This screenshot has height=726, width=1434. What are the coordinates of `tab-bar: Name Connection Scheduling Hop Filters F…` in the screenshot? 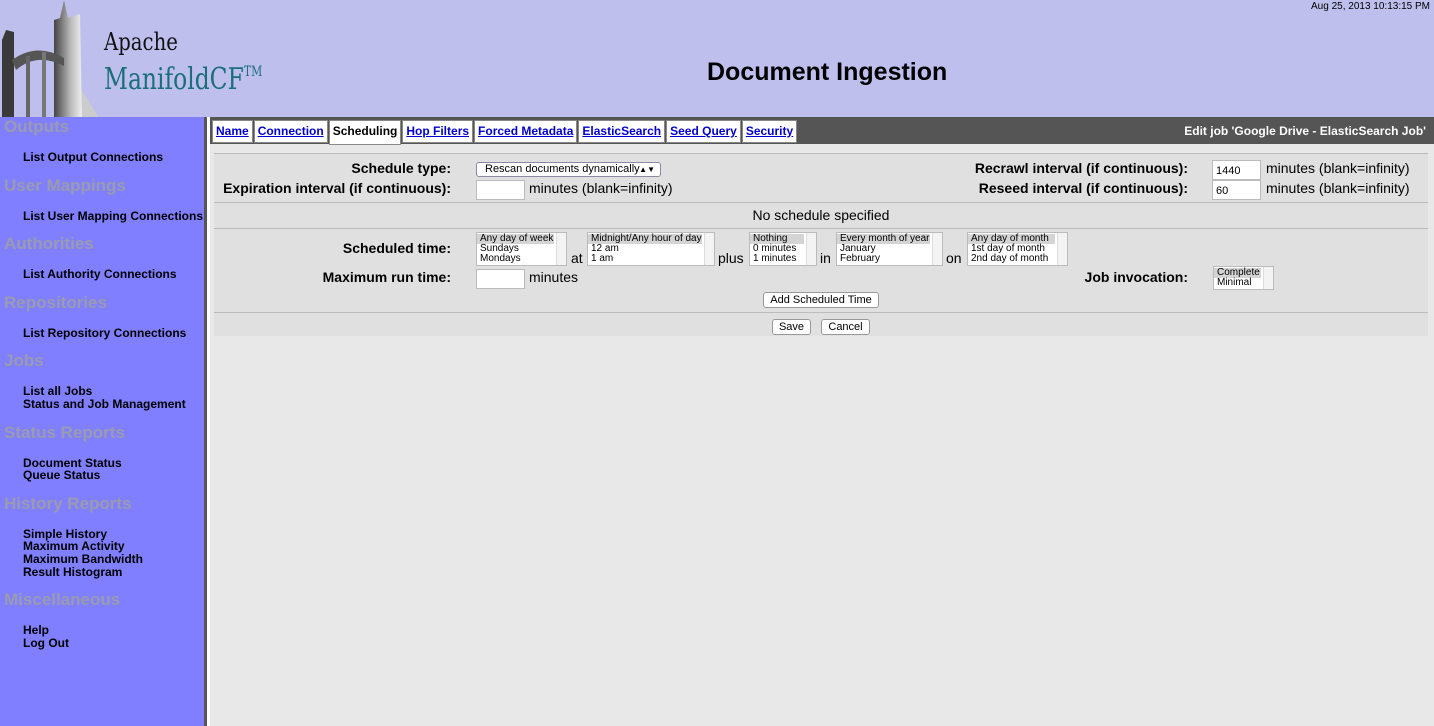 It's located at (822, 131).